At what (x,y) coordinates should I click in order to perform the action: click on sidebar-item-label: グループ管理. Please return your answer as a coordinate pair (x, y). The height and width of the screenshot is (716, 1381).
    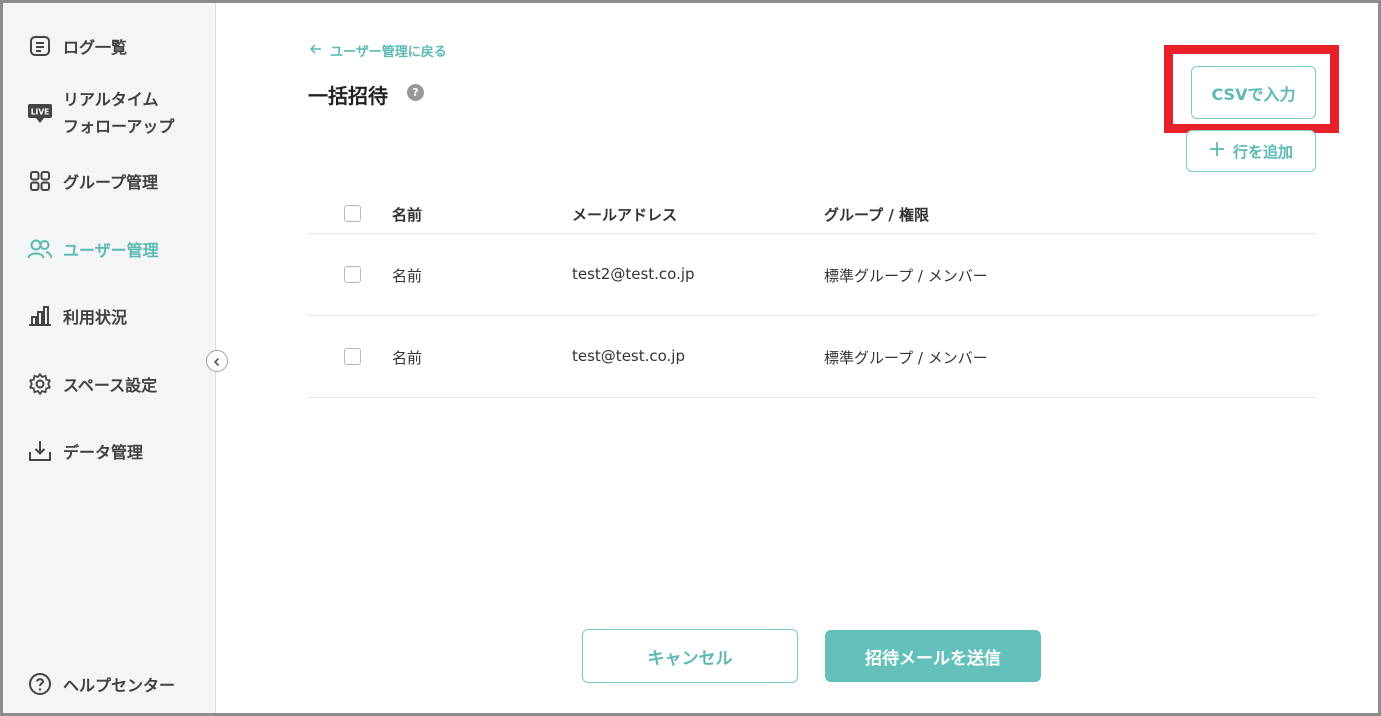
    Looking at the image, I should click on (111, 182).